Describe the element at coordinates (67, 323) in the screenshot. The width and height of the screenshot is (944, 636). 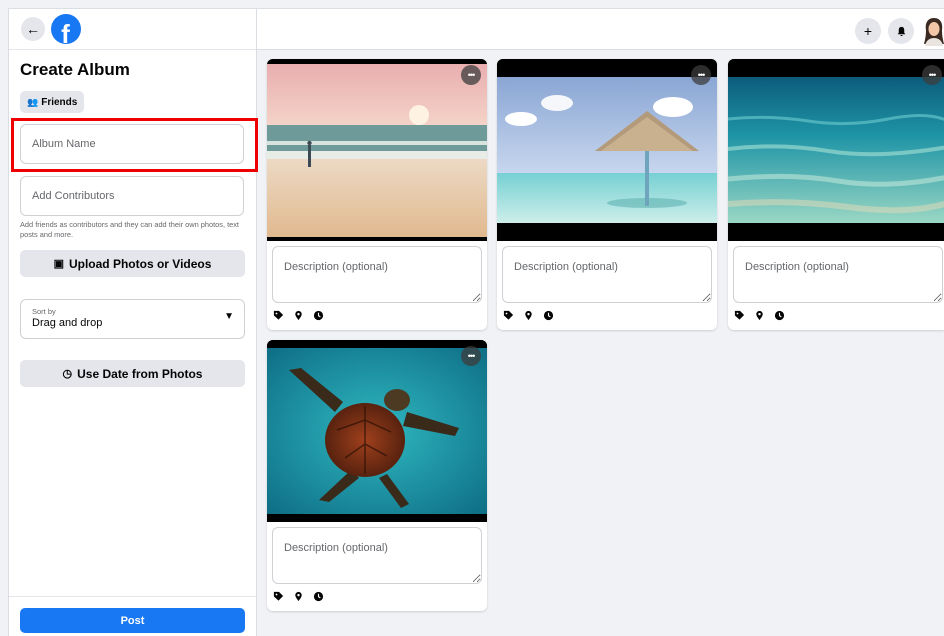
I see `sort-by-value: Drag and drop` at that location.